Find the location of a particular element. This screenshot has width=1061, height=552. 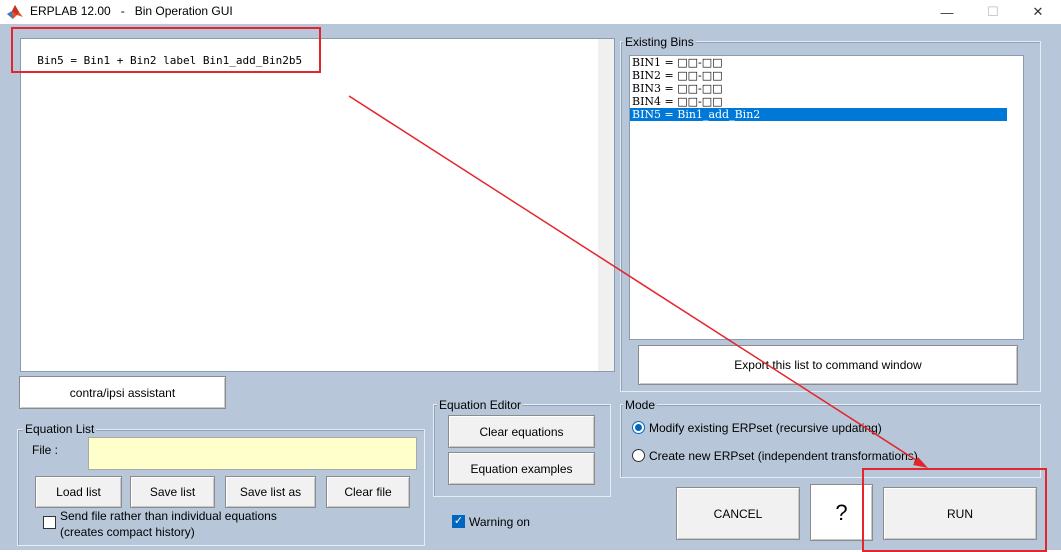

warning-label: Warning on is located at coordinates (499, 522).